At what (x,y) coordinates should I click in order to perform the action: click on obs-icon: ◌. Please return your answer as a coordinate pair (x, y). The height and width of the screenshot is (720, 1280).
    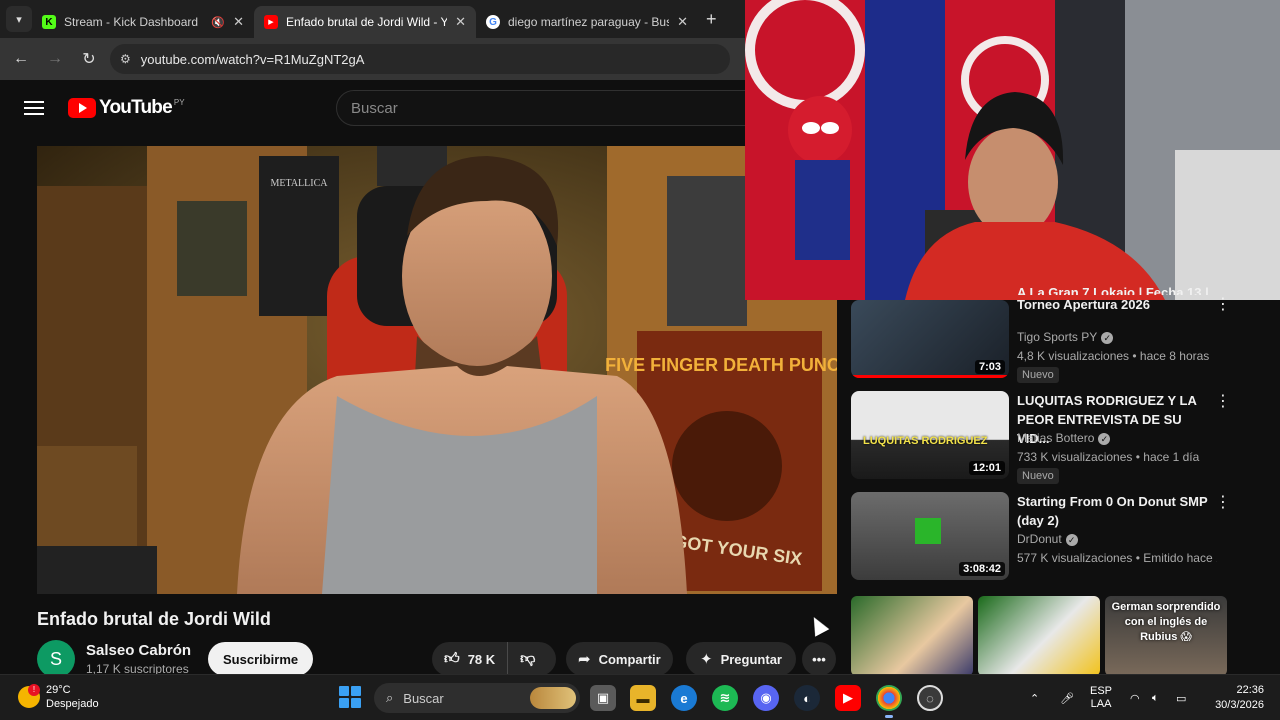
    Looking at the image, I should click on (930, 698).